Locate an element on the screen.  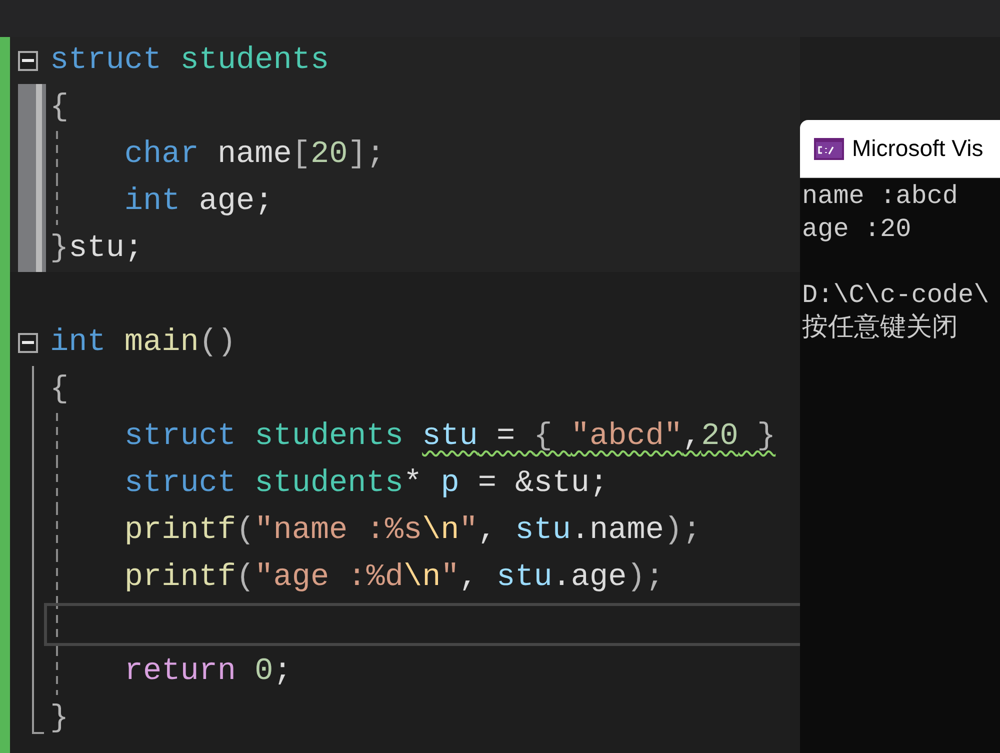
code-text: * is located at coordinates (413, 483).